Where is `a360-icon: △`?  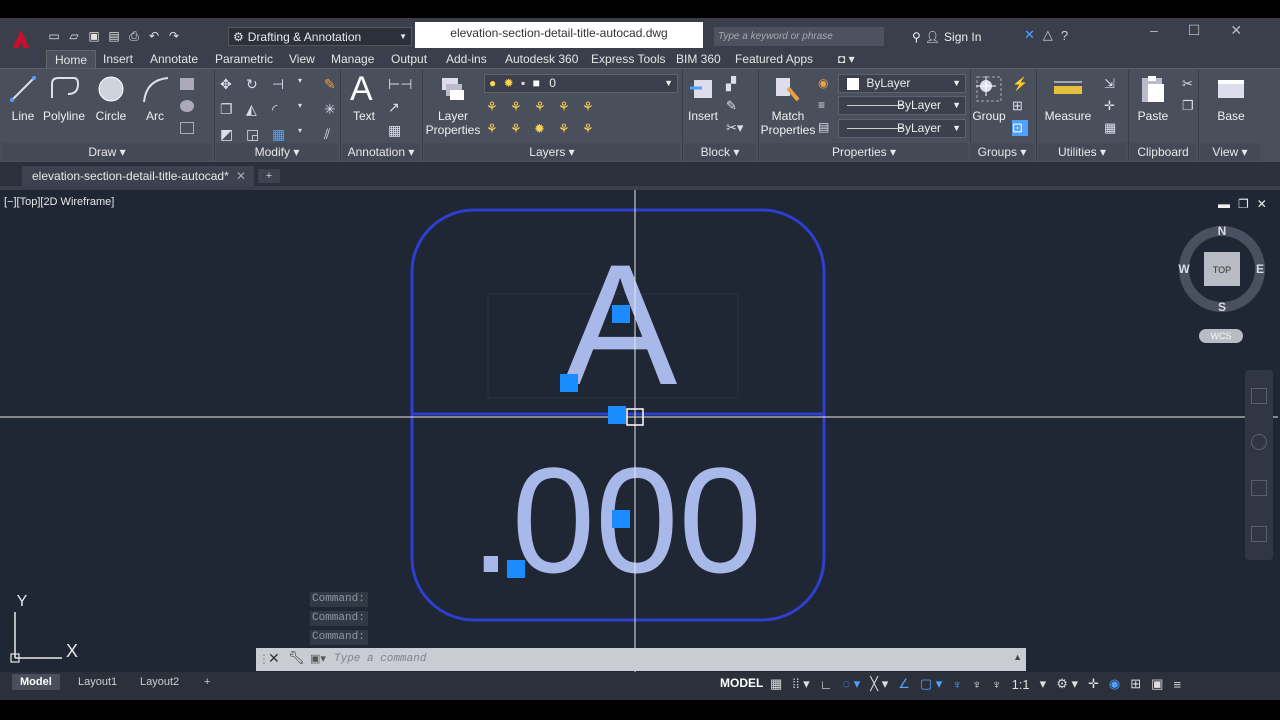
a360-icon: △ is located at coordinates (1048, 35).